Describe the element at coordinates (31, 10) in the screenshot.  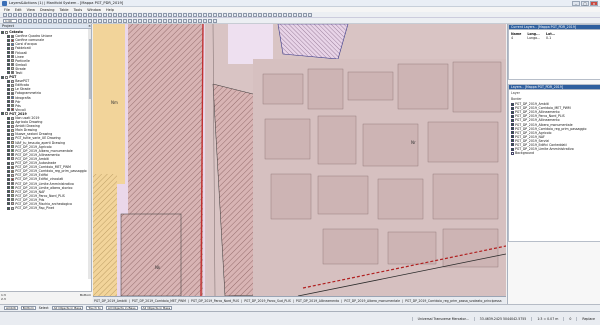
I see `menu-item-view: View` at that location.